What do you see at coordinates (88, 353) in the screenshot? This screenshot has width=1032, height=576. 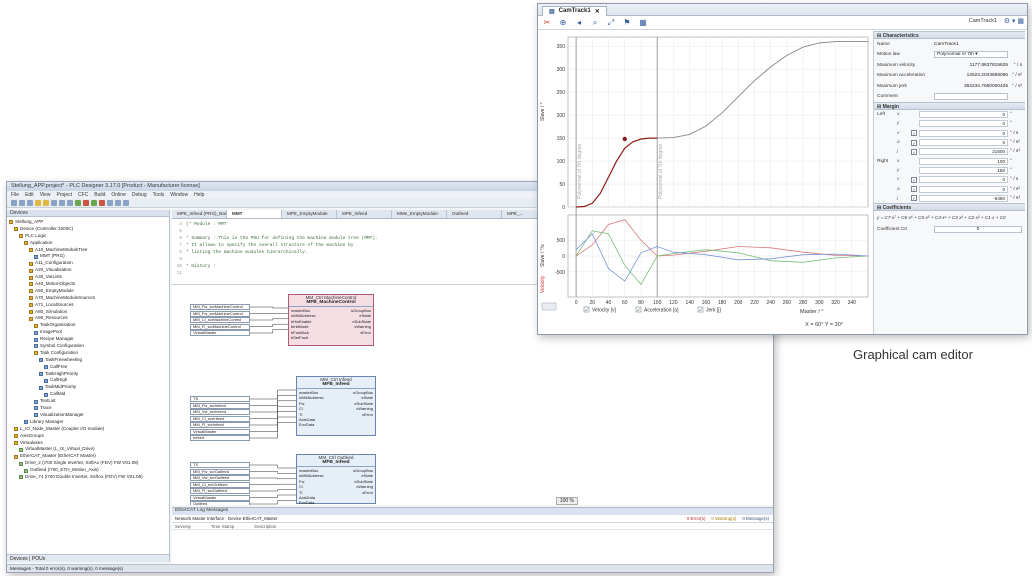 I see `tree-item: Task Configuration` at bounding box center [88, 353].